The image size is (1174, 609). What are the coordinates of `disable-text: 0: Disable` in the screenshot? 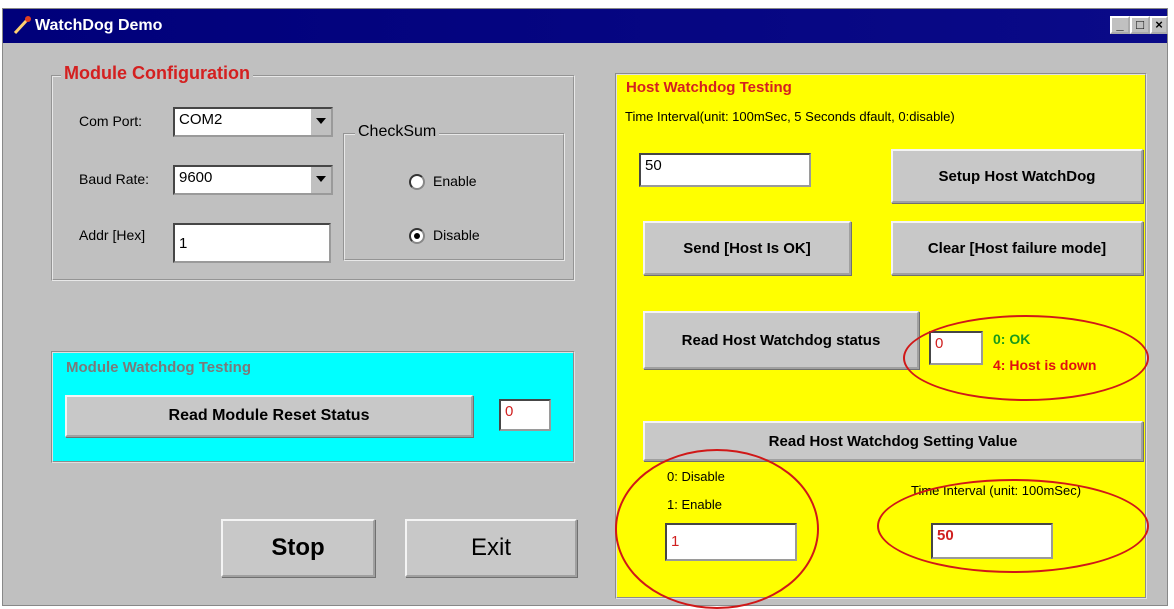 It's located at (696, 476).